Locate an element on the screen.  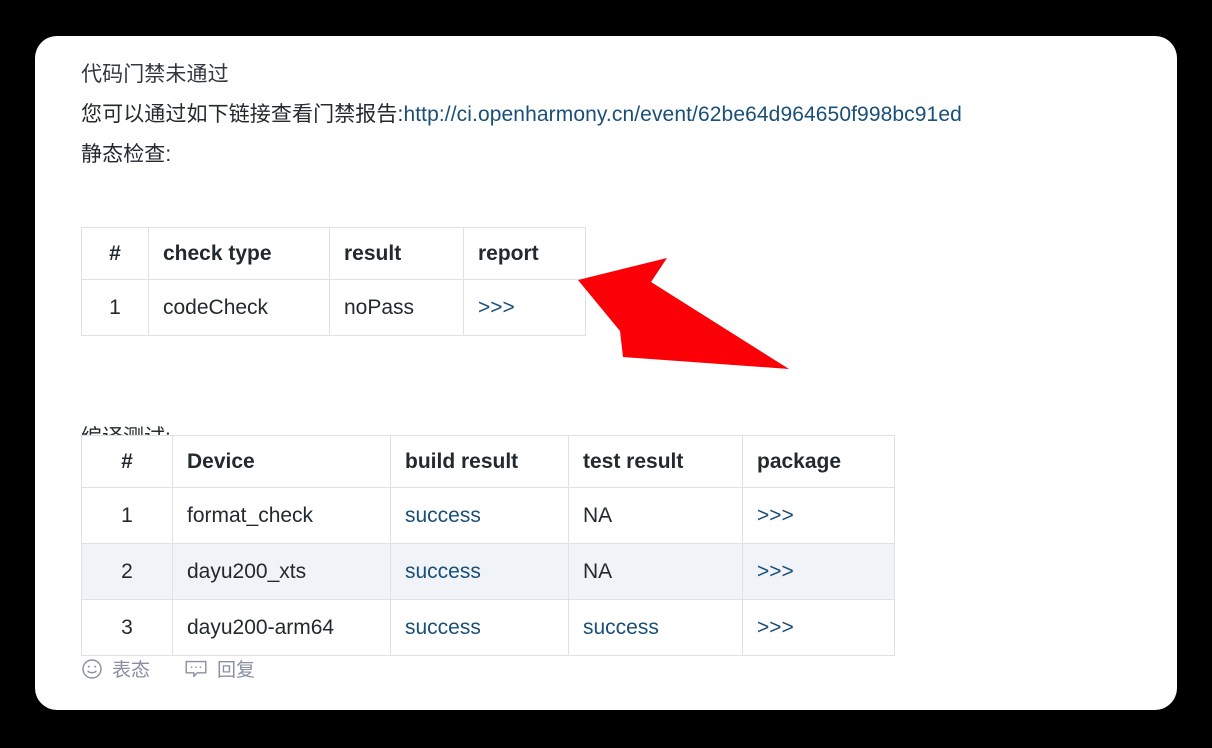
cell-report: >>> is located at coordinates (524, 307).